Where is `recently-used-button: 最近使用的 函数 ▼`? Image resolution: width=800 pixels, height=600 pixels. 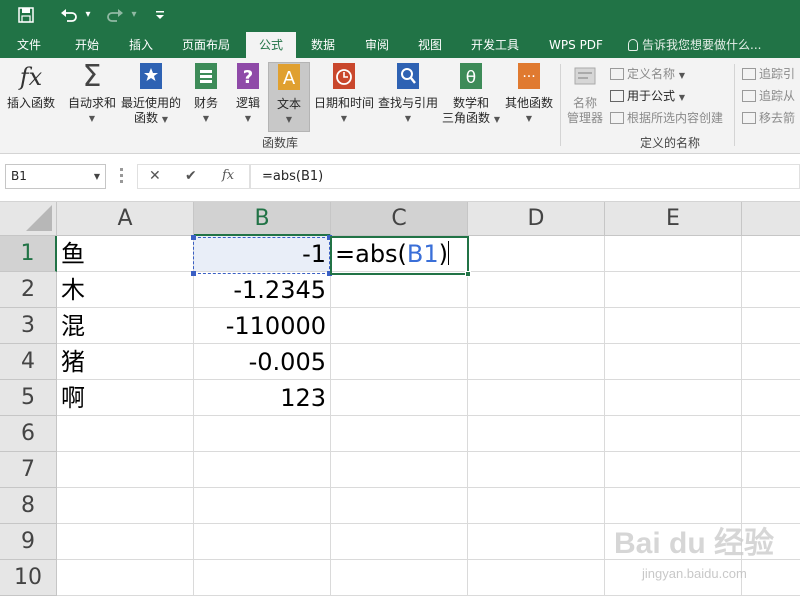 recently-used-button: 最近使用的 函数 ▼ is located at coordinates (151, 94).